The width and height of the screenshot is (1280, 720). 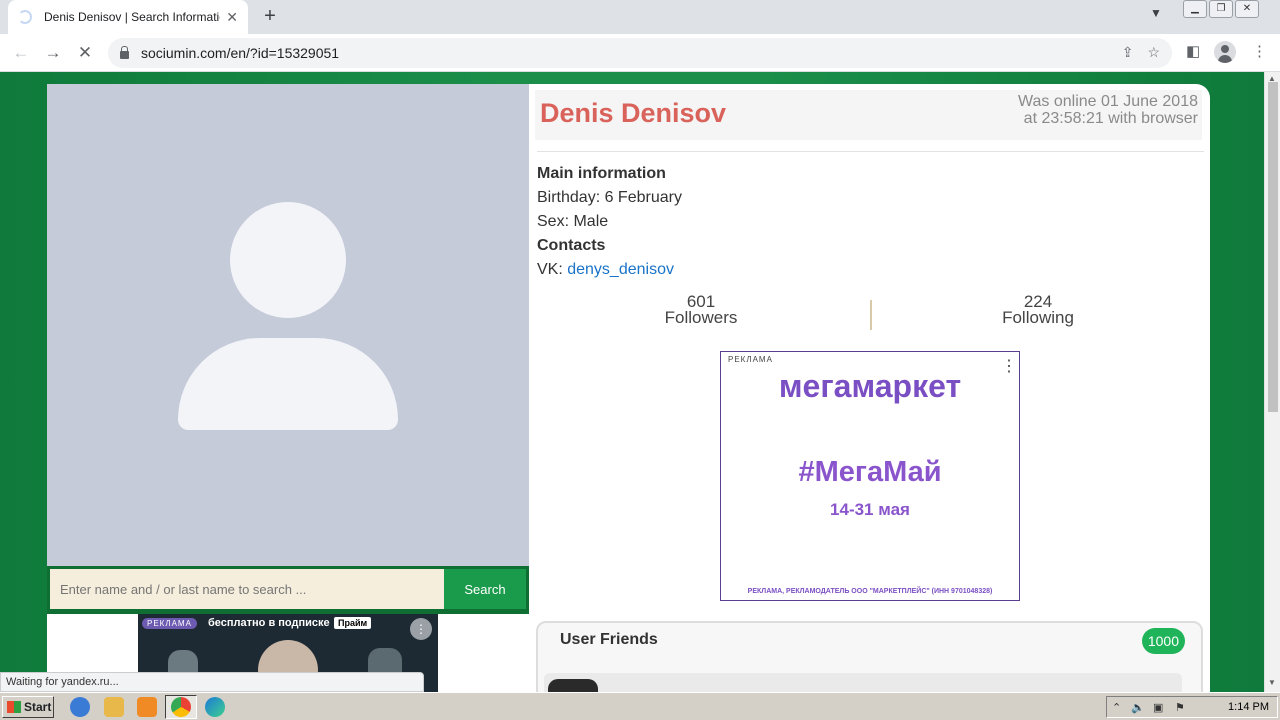 I want to click on avatar-head-shape, so click(x=288, y=260).